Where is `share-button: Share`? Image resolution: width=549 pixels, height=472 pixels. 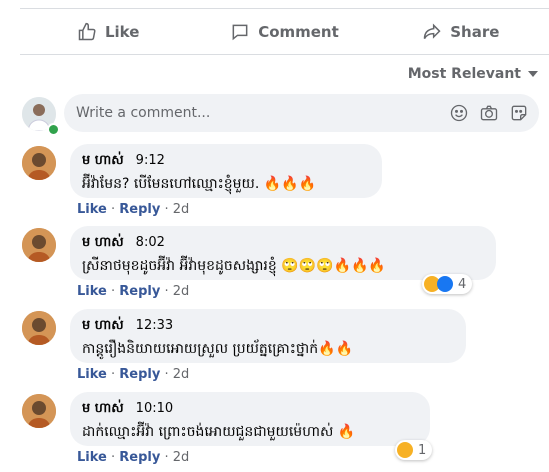
share-button: Share is located at coordinates (461, 32).